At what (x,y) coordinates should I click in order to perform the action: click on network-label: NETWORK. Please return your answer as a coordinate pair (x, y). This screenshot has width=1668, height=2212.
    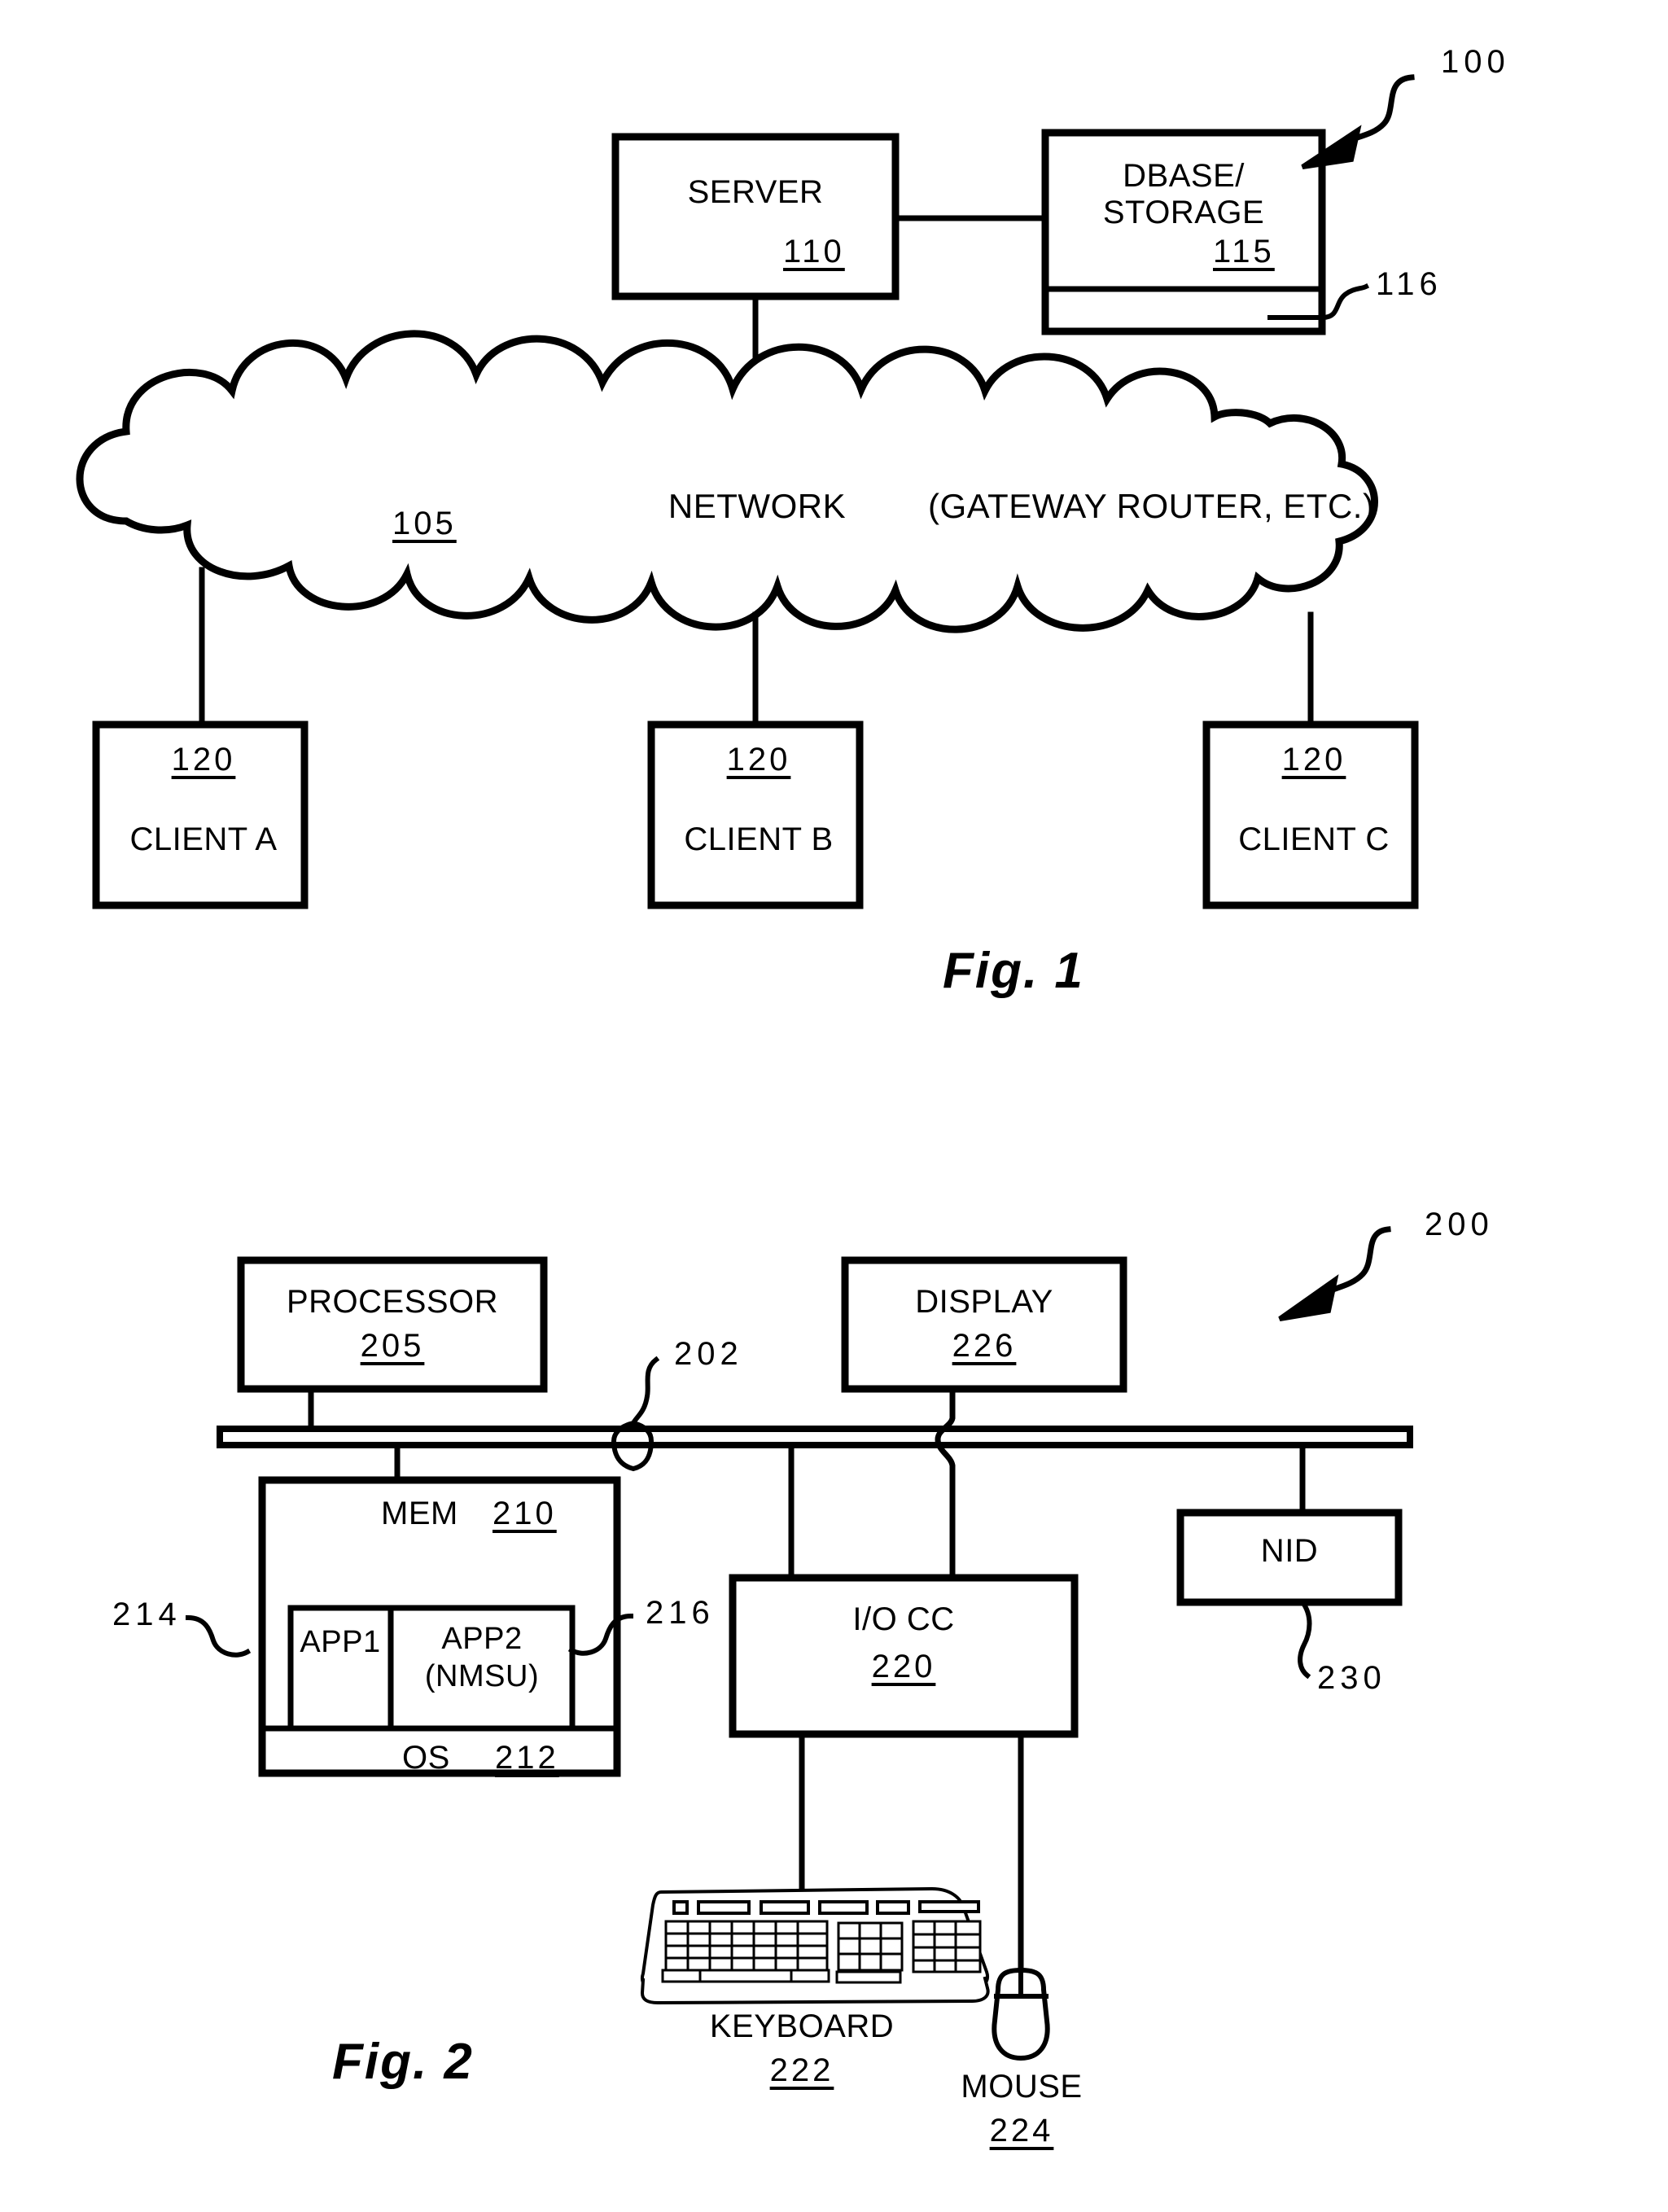
    Looking at the image, I should click on (757, 506).